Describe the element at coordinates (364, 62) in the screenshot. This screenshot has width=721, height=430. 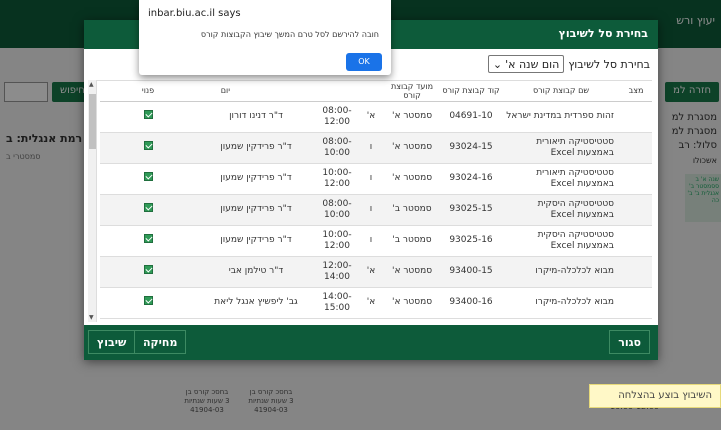
I see `alert-ok-button: OK` at that location.